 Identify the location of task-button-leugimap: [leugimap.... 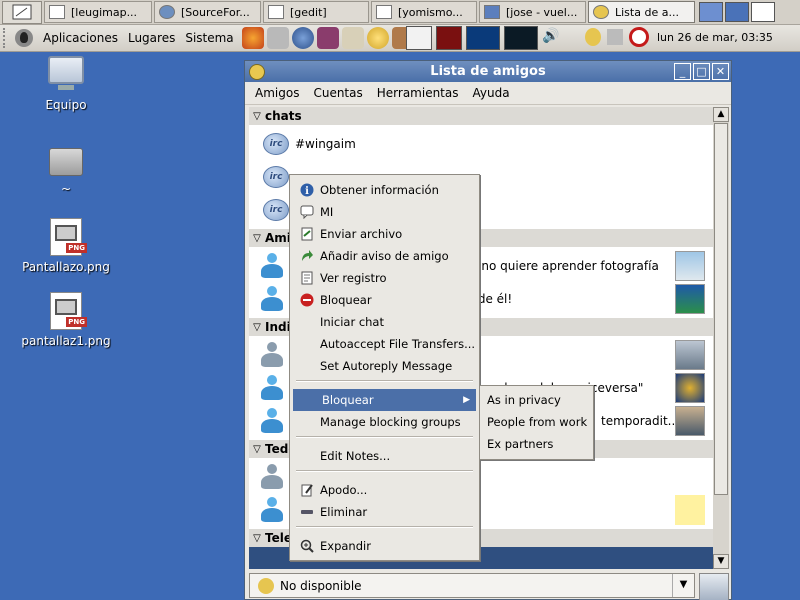
(98, 12).